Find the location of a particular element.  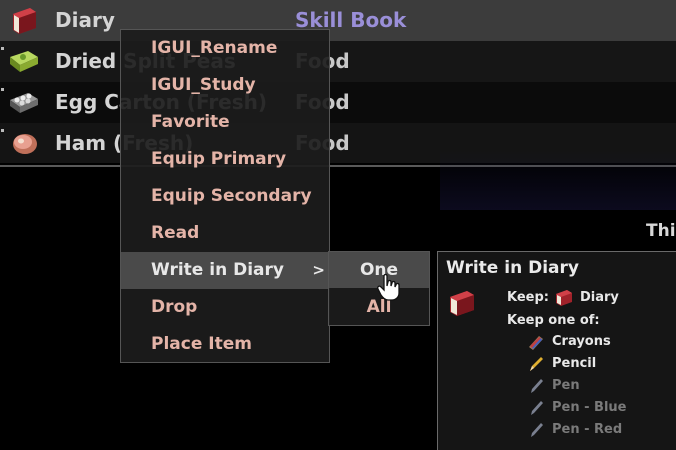

cut-off-text: This is located at coordinates (661, 231).